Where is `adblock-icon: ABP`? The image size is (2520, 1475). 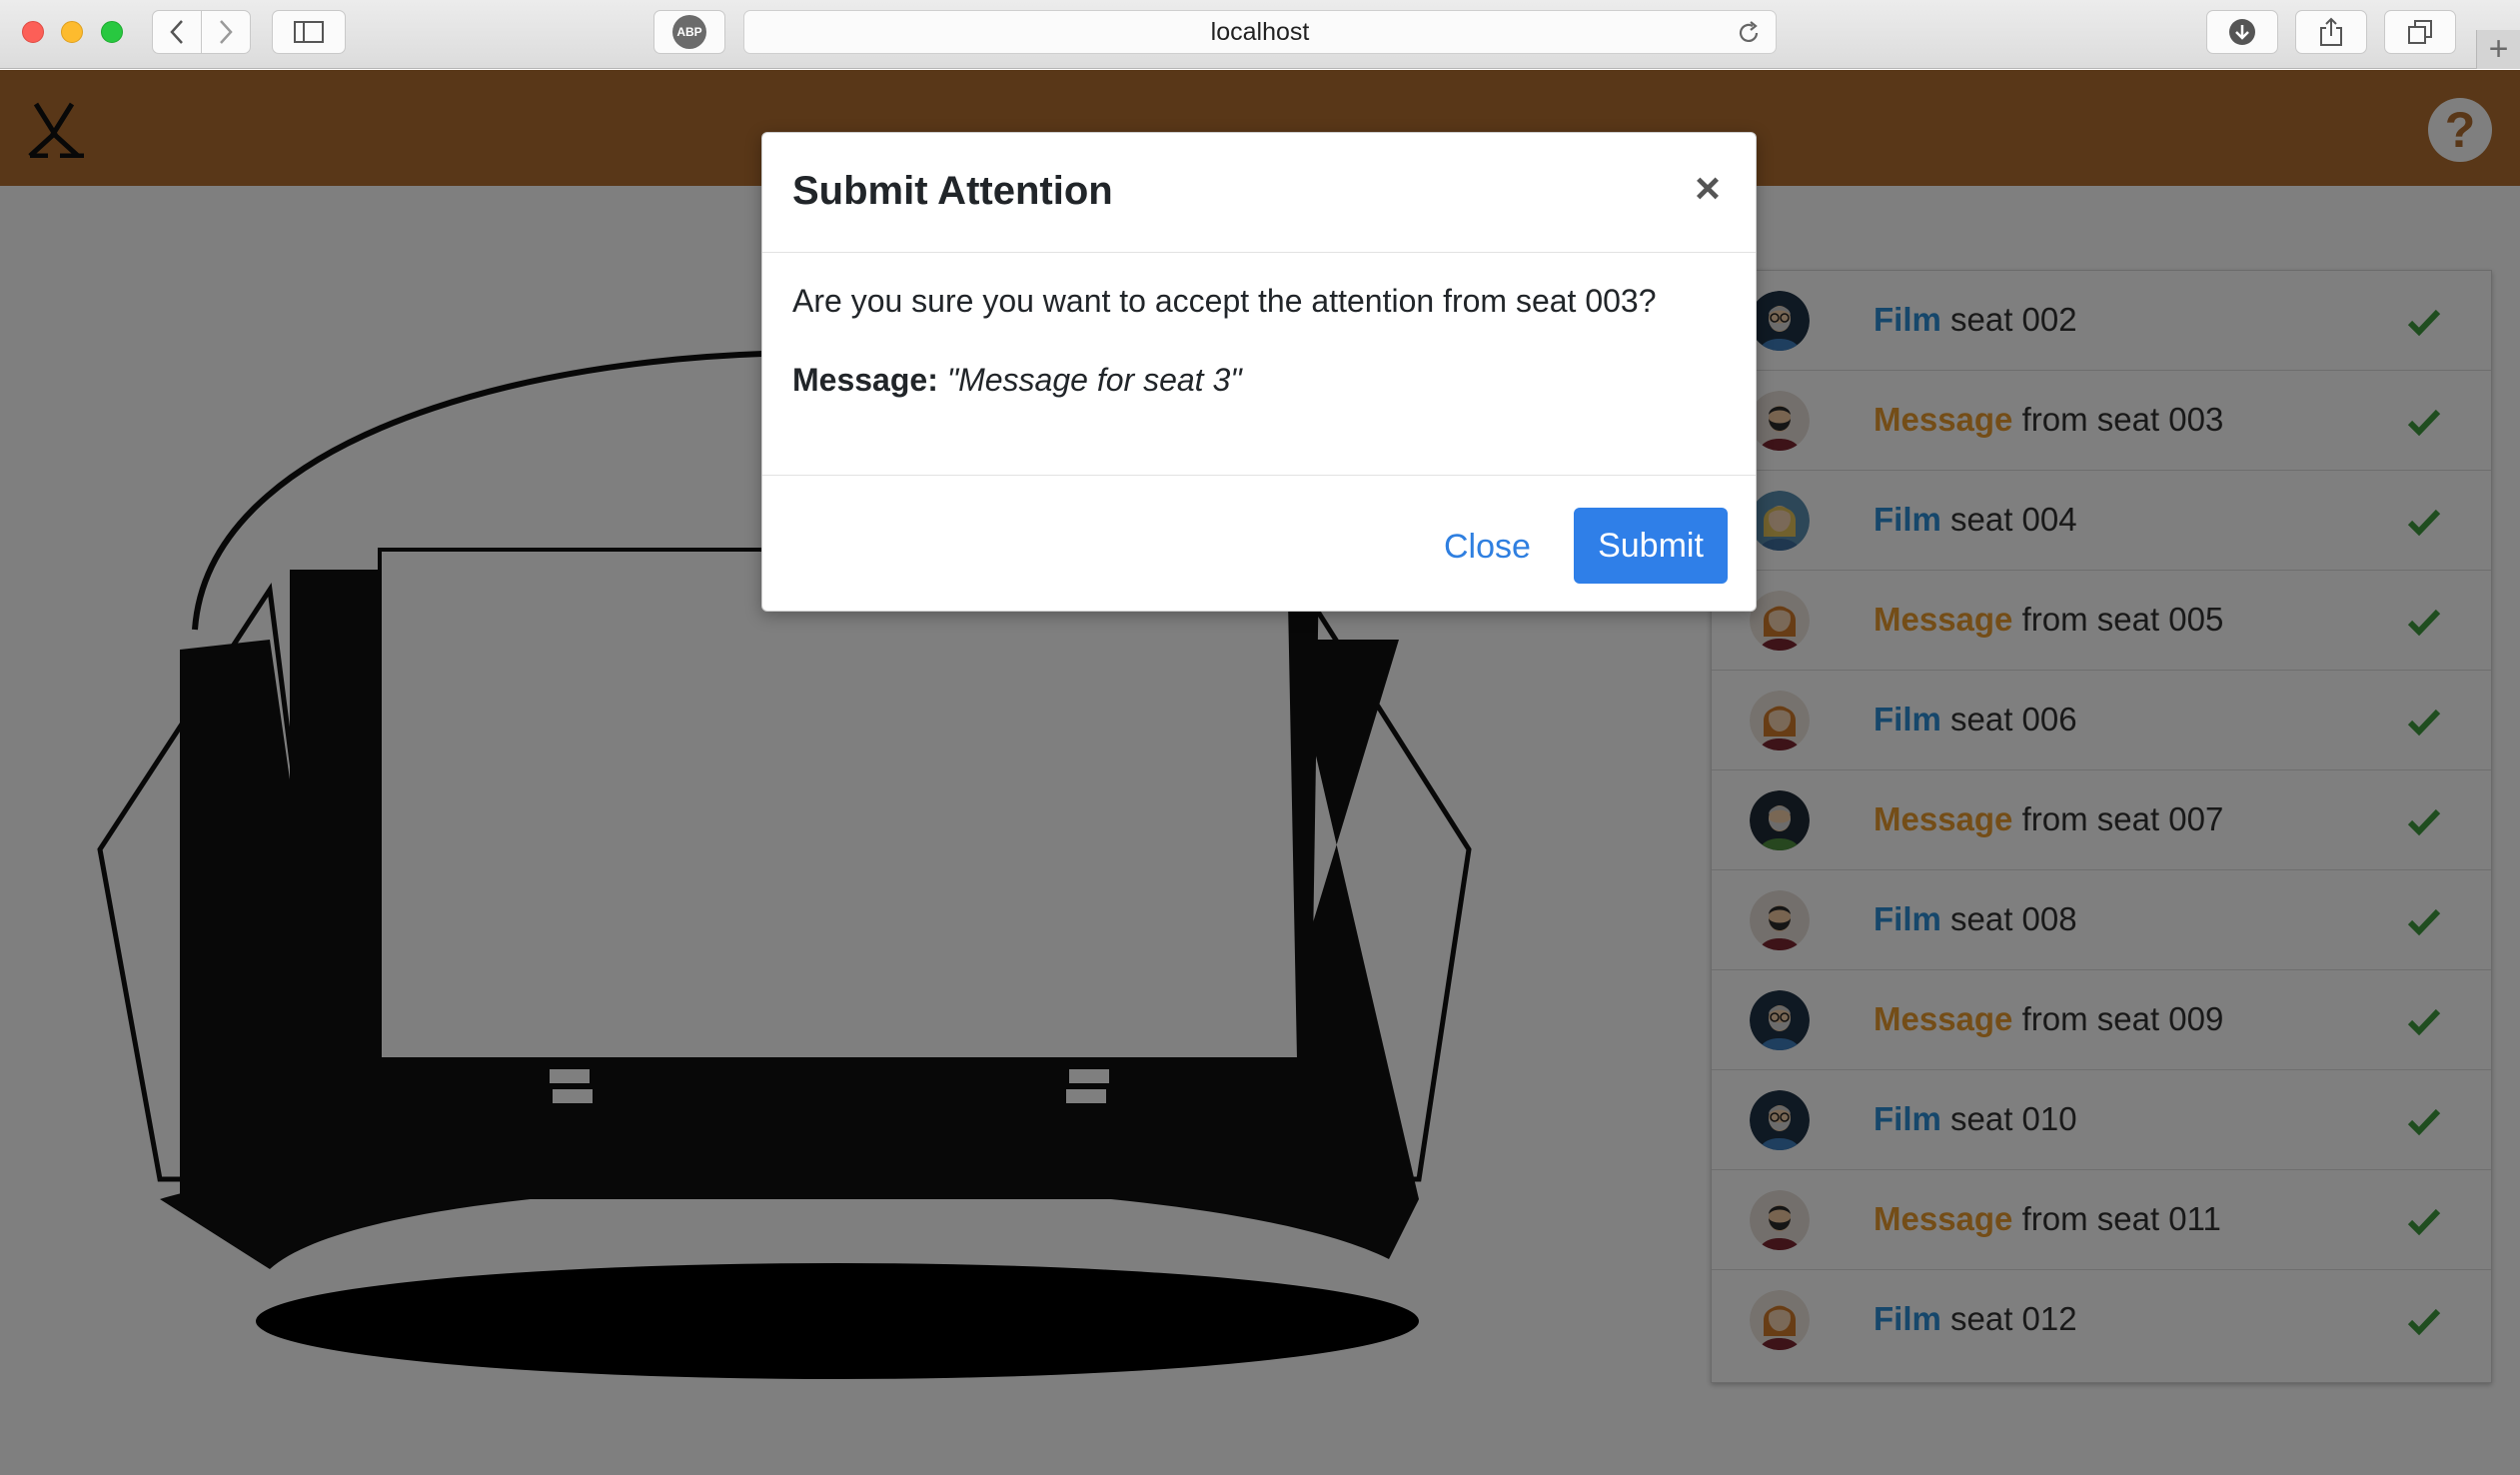
adblock-icon: ABP is located at coordinates (689, 32).